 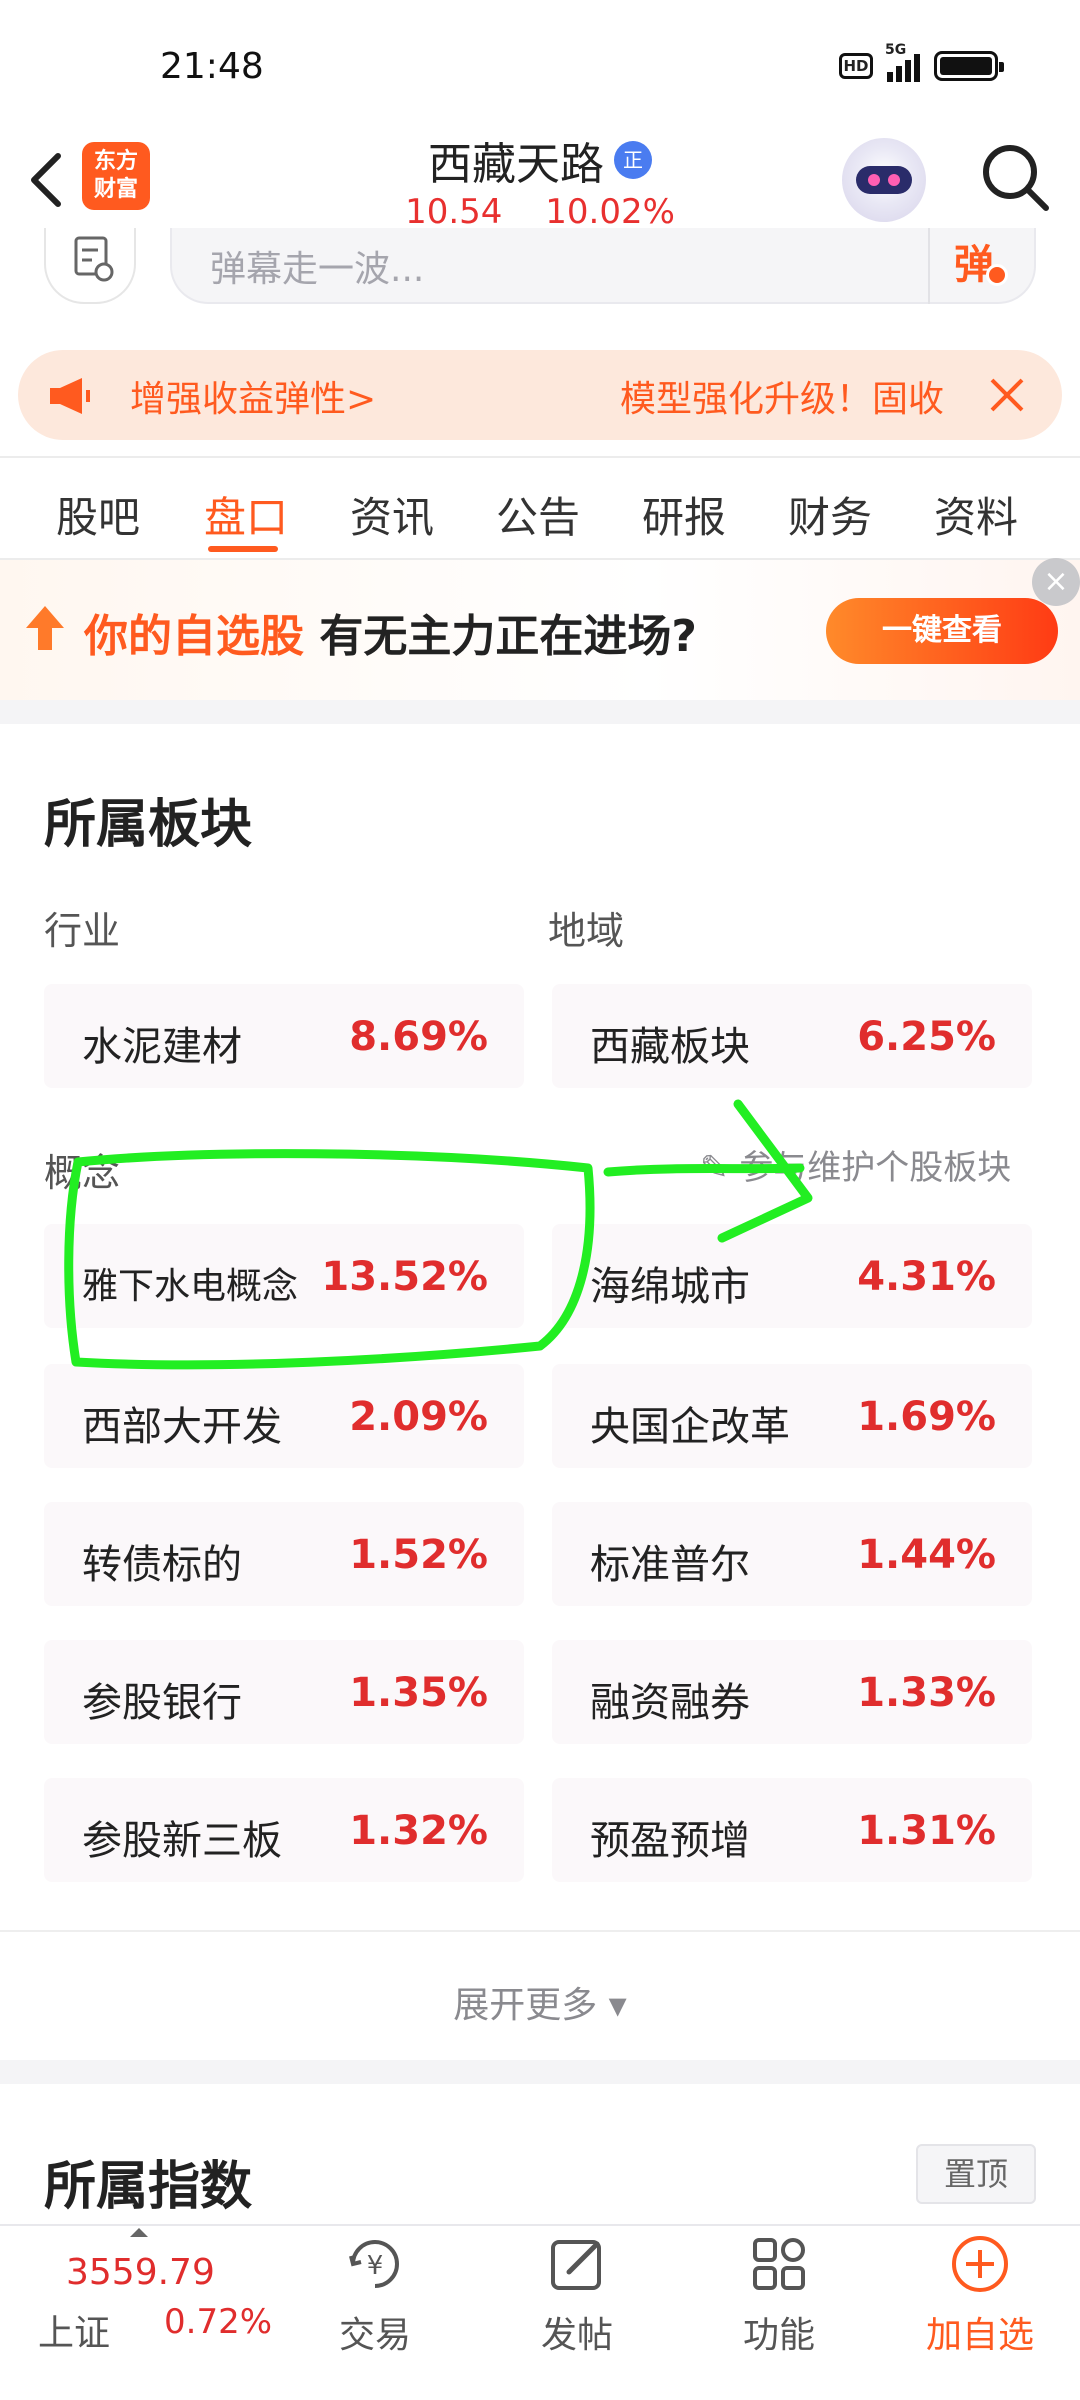 What do you see at coordinates (576, 2335) in the screenshot?
I see `nav-post-label: 发帖` at bounding box center [576, 2335].